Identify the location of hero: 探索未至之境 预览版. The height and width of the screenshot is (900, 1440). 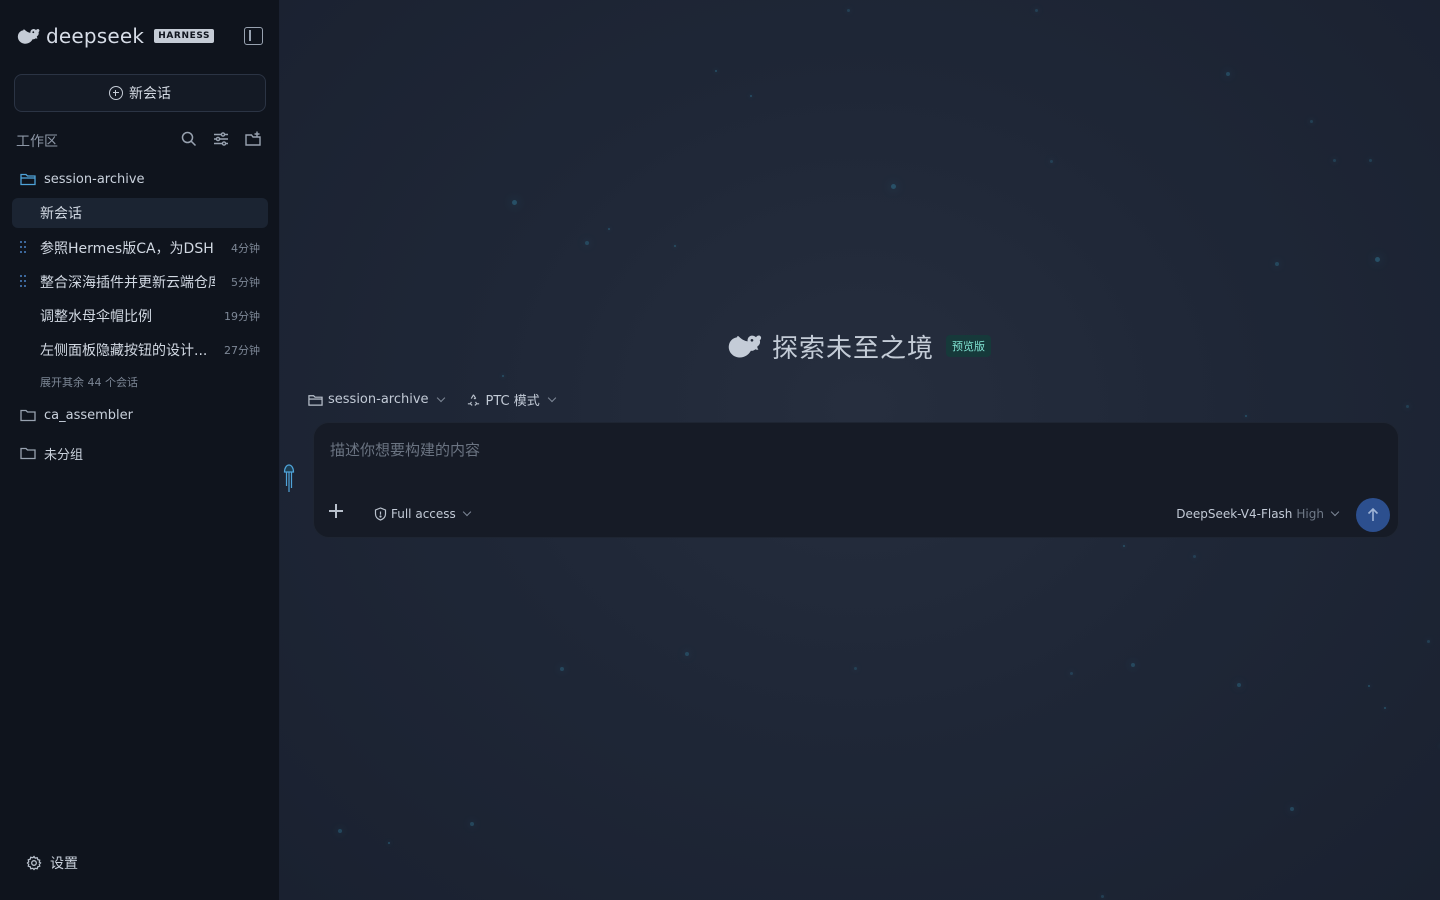
(859, 346).